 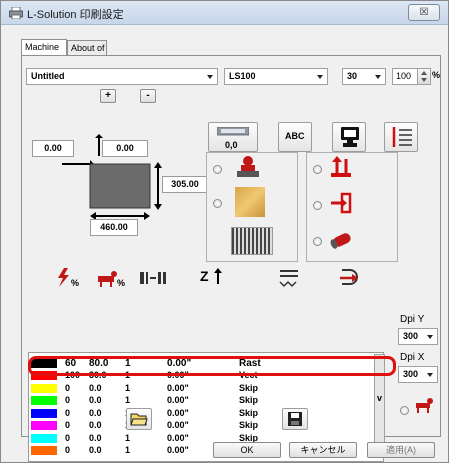 What do you see at coordinates (276, 76) in the screenshot?
I see `machine-combo: LS100` at bounding box center [276, 76].